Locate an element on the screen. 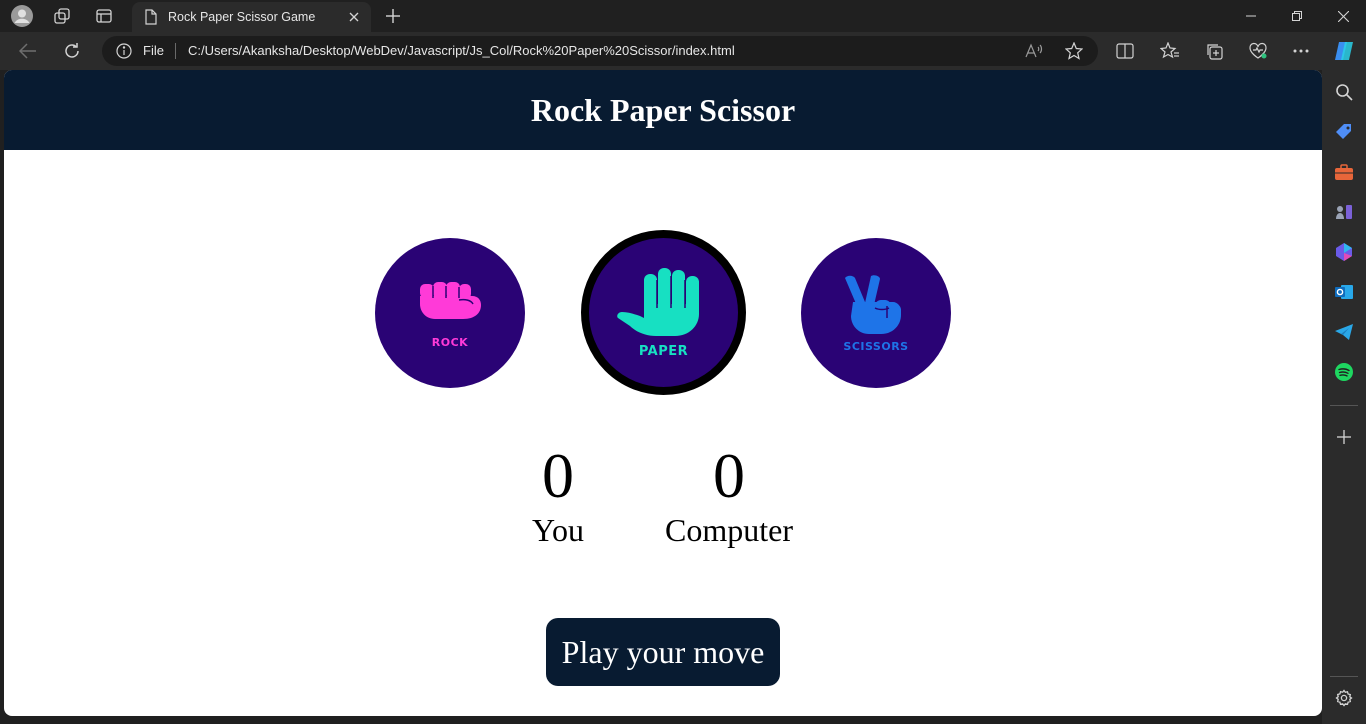 The height and width of the screenshot is (724, 1366). tab-rock-paper-scissor: Rock Paper Scissor Game is located at coordinates (251, 17).